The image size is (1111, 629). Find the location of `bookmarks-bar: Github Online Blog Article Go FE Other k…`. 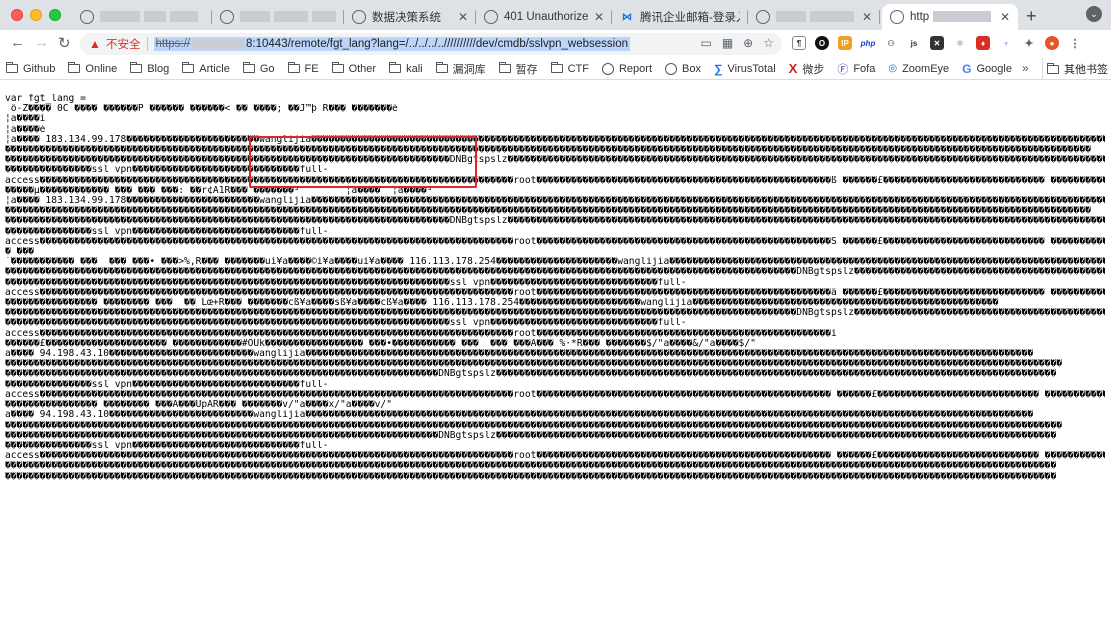

bookmarks-bar: Github Online Blog Article Go FE Other k… is located at coordinates (555, 69).